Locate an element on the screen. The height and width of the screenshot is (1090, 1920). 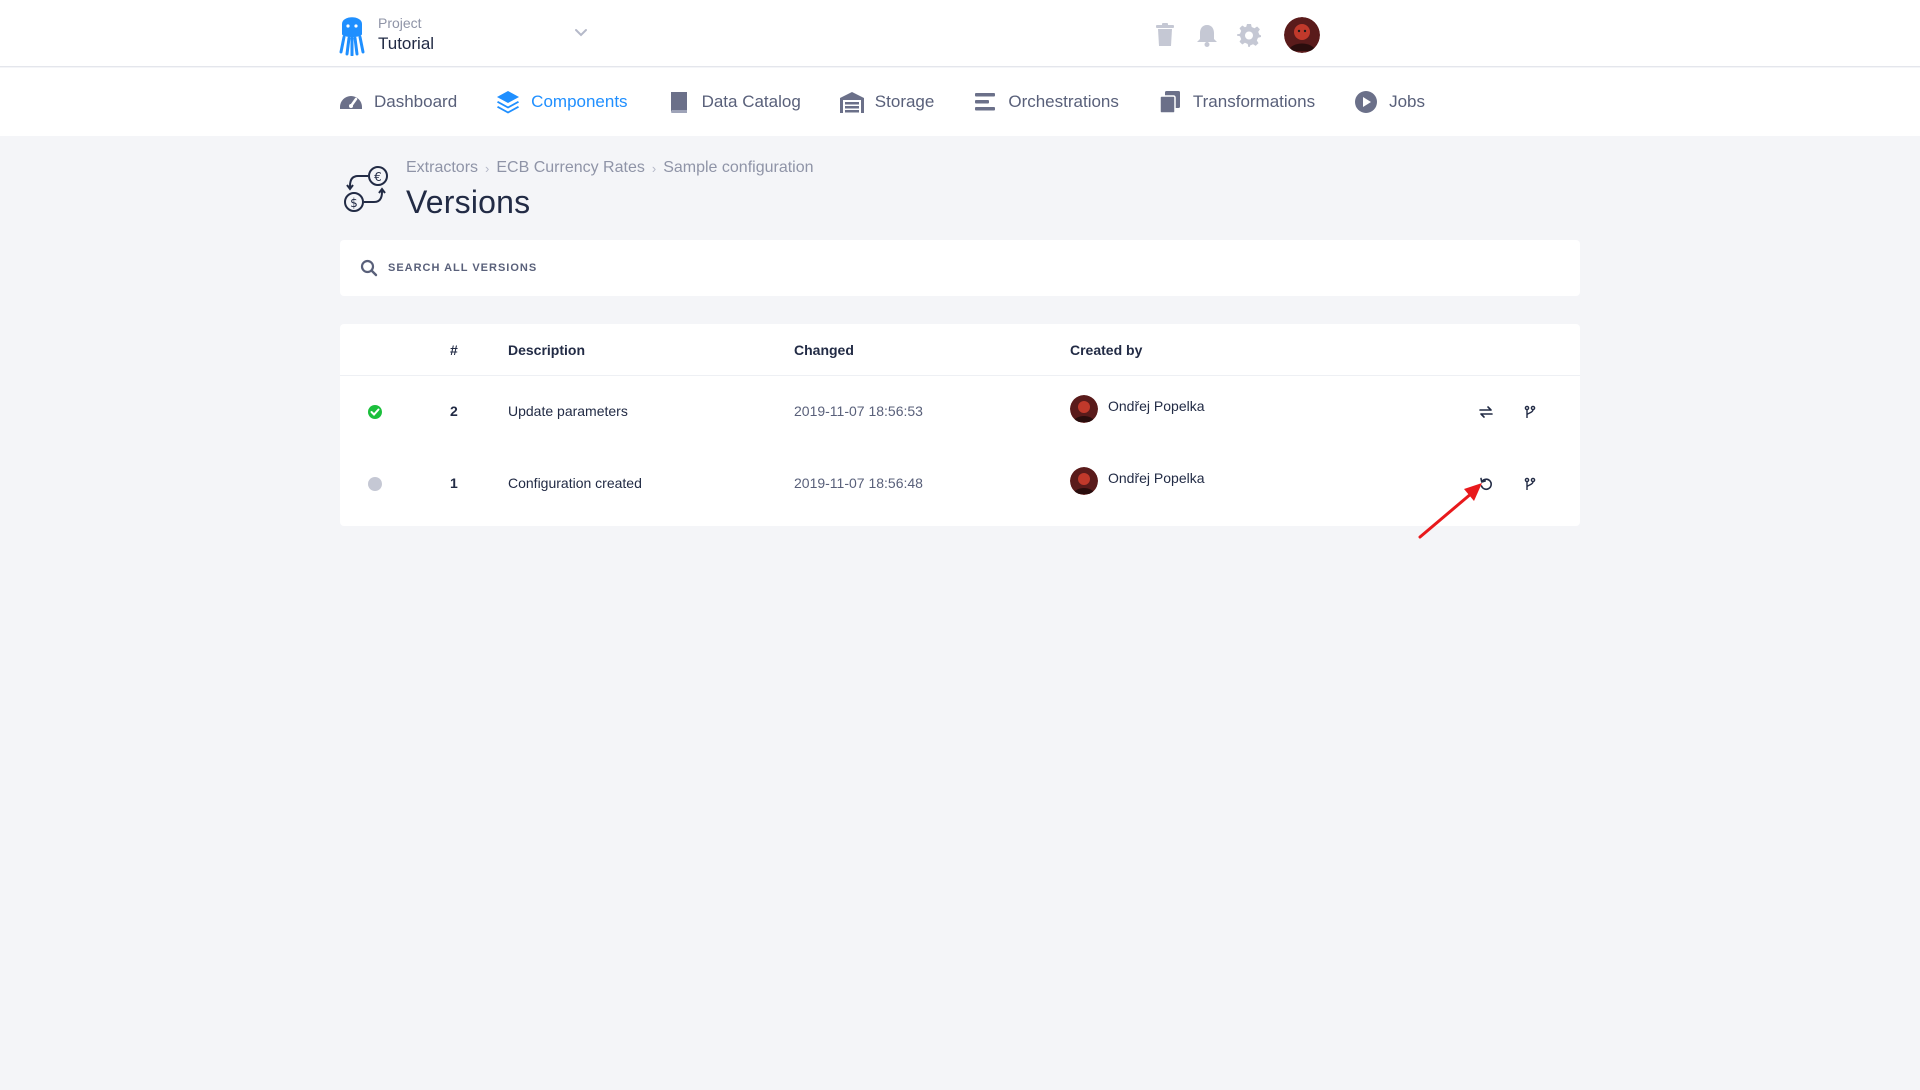
nav-label-storage: Storage is located at coordinates (904, 101).